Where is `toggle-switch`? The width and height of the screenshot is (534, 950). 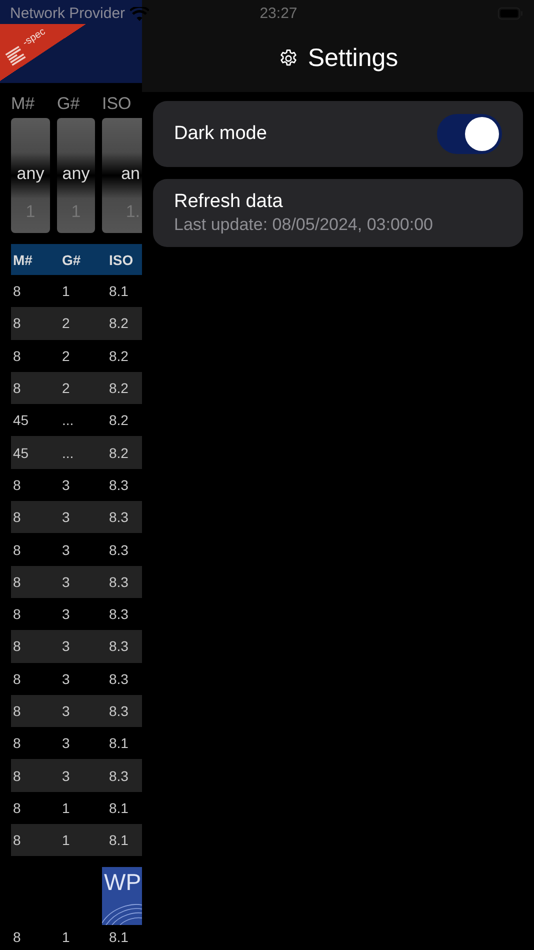
toggle-switch is located at coordinates (469, 134).